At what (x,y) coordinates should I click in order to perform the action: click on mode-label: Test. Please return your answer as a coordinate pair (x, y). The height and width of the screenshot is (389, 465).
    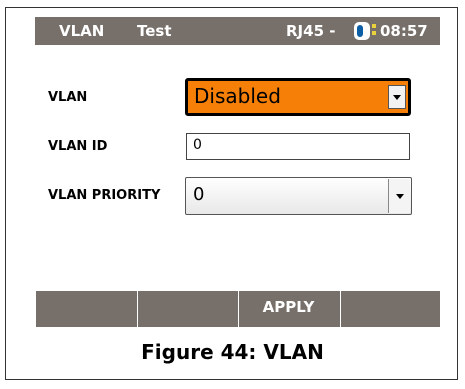
    Looking at the image, I should click on (154, 31).